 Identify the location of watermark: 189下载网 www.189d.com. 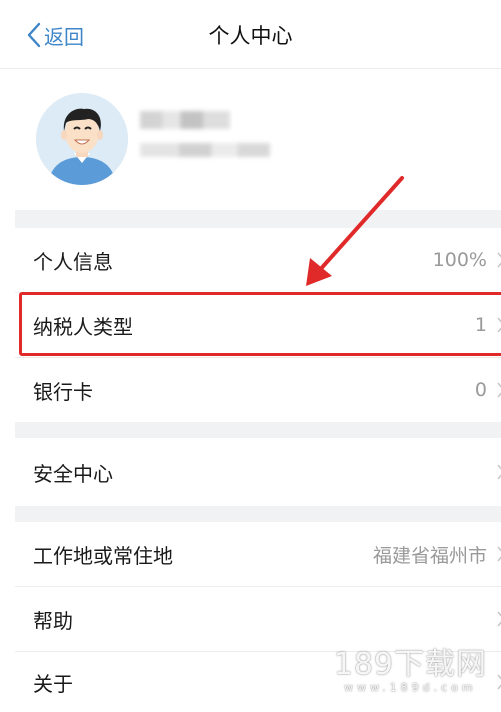
(410, 666).